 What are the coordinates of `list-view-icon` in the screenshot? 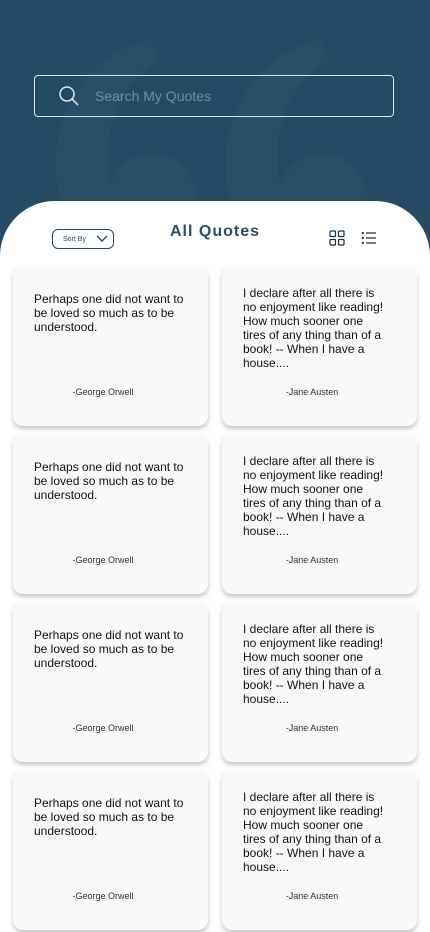 It's located at (369, 238).